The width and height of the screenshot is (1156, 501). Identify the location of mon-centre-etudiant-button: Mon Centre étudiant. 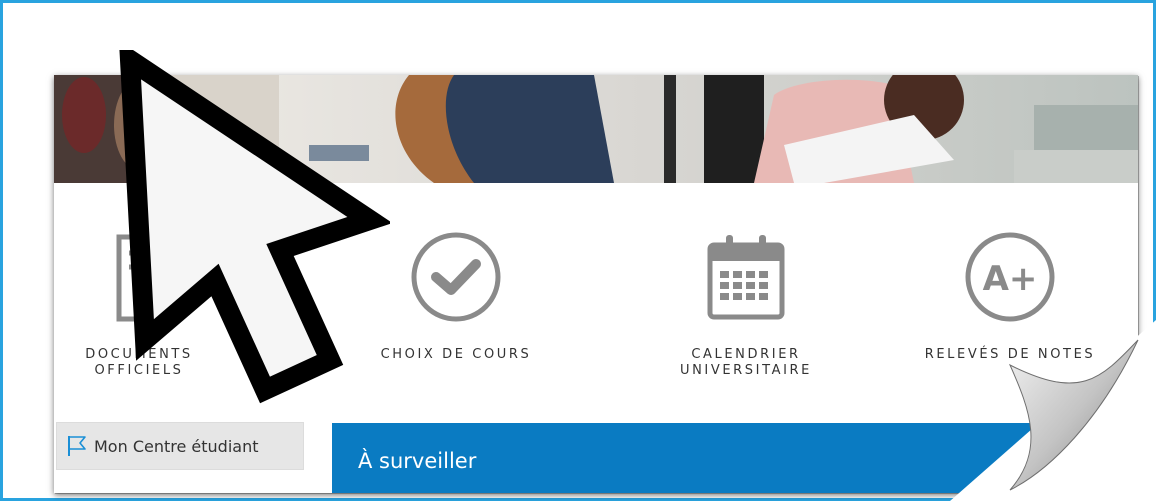
(180, 446).